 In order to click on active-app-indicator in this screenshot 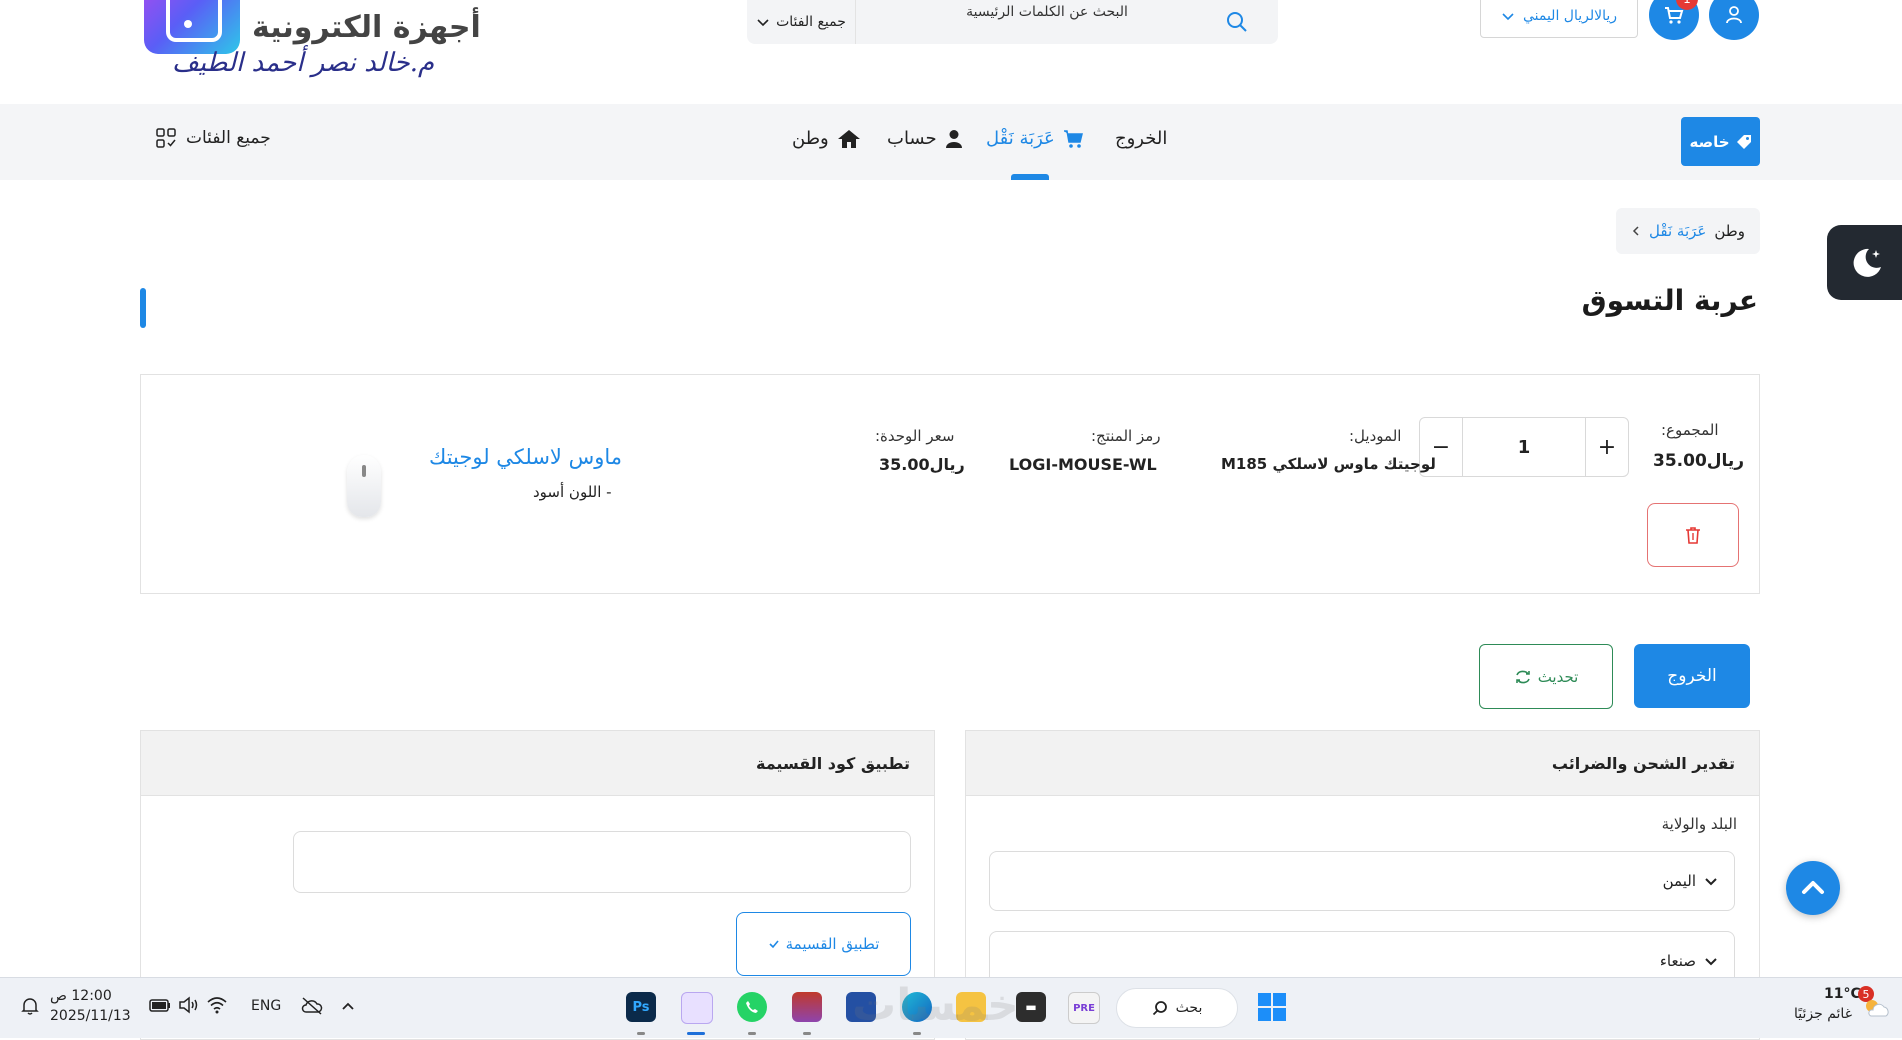, I will do `click(696, 1033)`.